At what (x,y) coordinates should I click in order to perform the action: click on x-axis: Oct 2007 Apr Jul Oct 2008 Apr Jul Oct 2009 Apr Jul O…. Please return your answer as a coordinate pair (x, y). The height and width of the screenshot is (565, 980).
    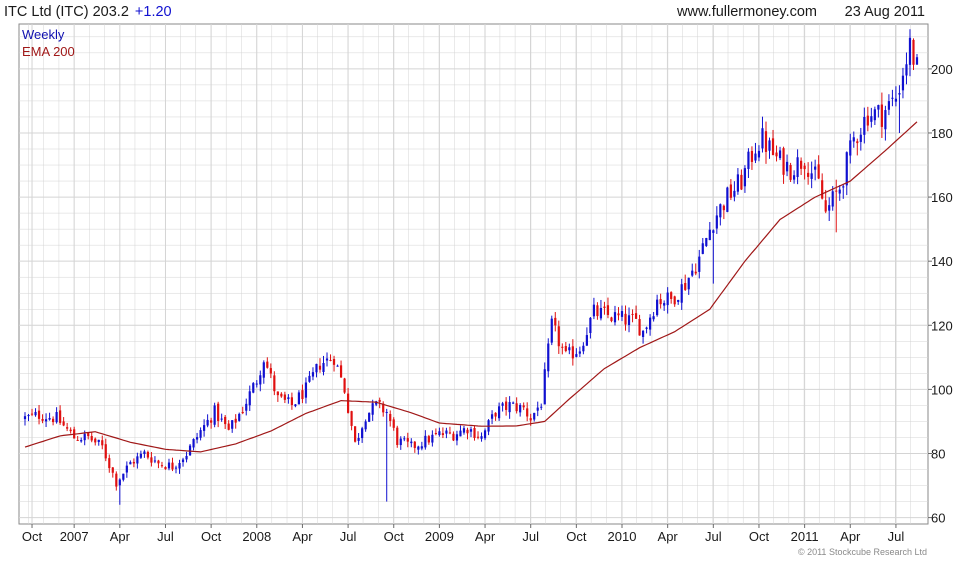
    Looking at the image, I should click on (463, 534).